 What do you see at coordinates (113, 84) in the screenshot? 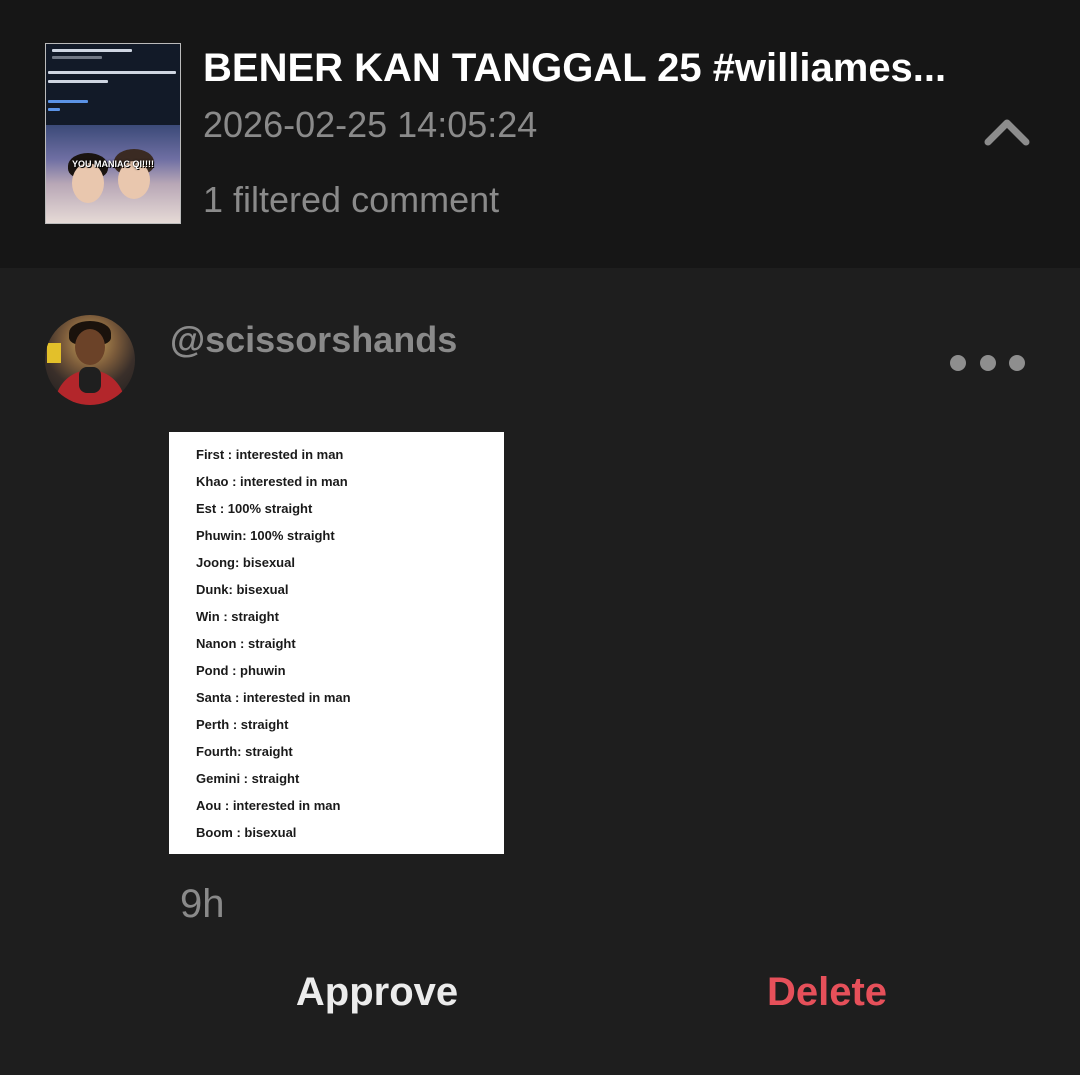
I see `thumbnail-post-preview` at bounding box center [113, 84].